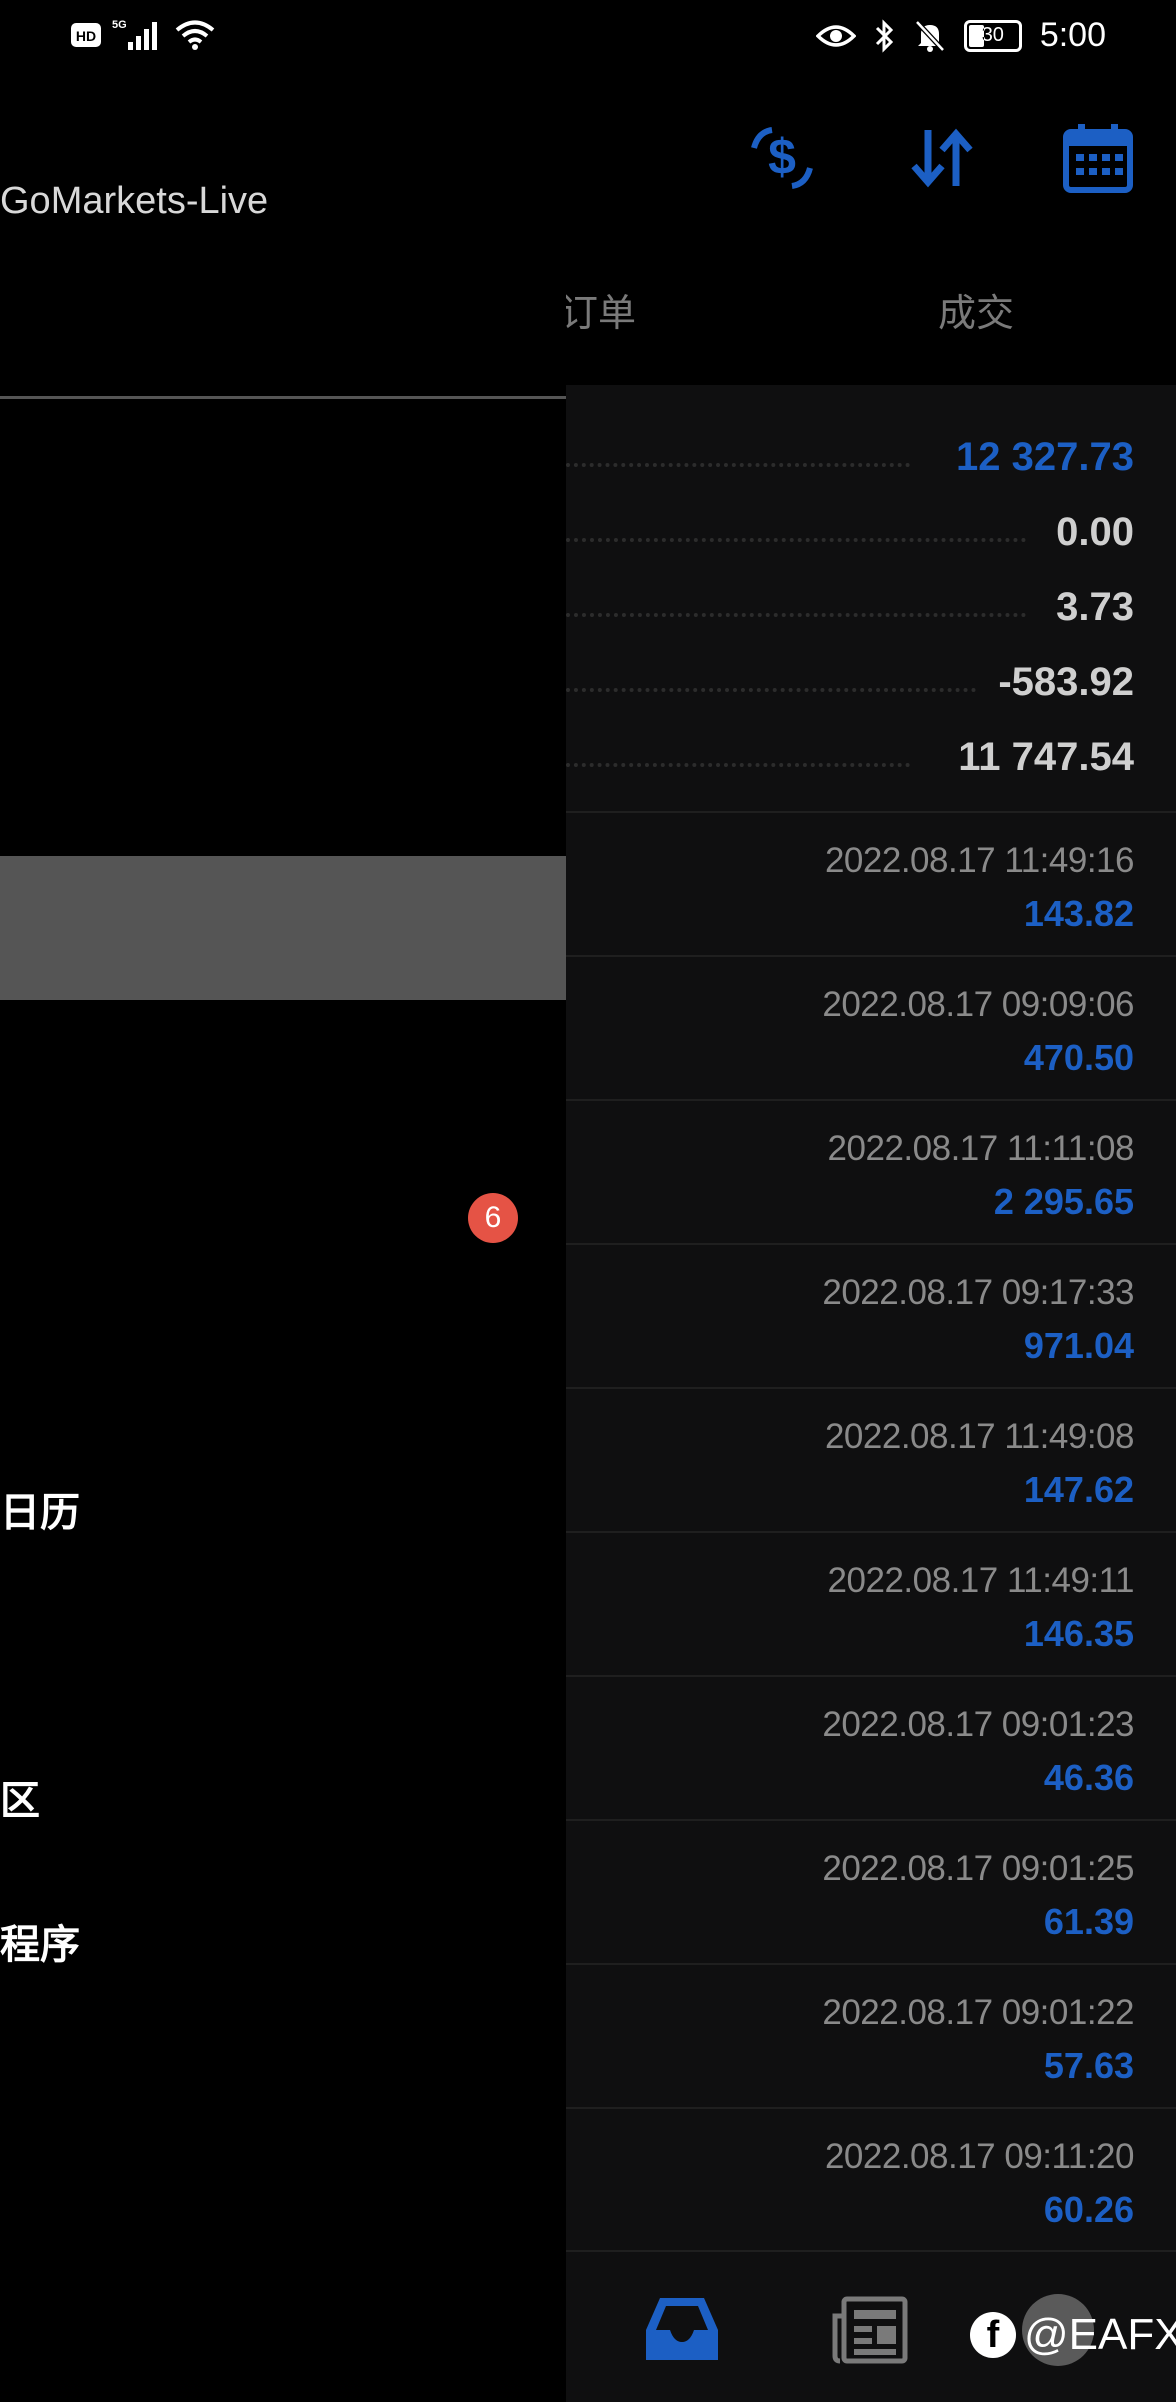 This screenshot has width=1176, height=2402. I want to click on hd-icon: HD, so click(86, 35).